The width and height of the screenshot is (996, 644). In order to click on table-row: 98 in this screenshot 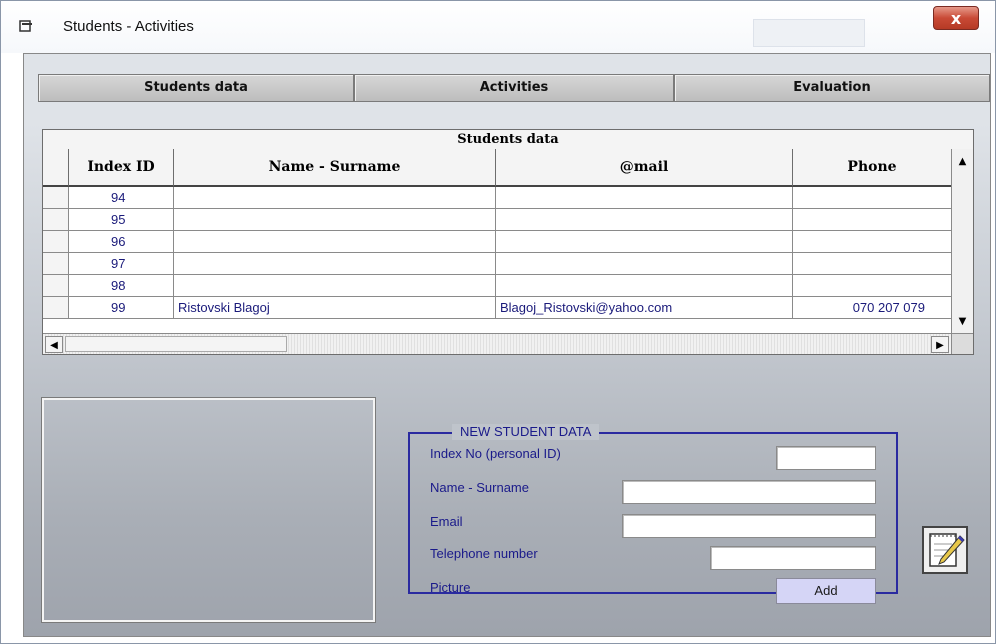, I will do `click(497, 286)`.